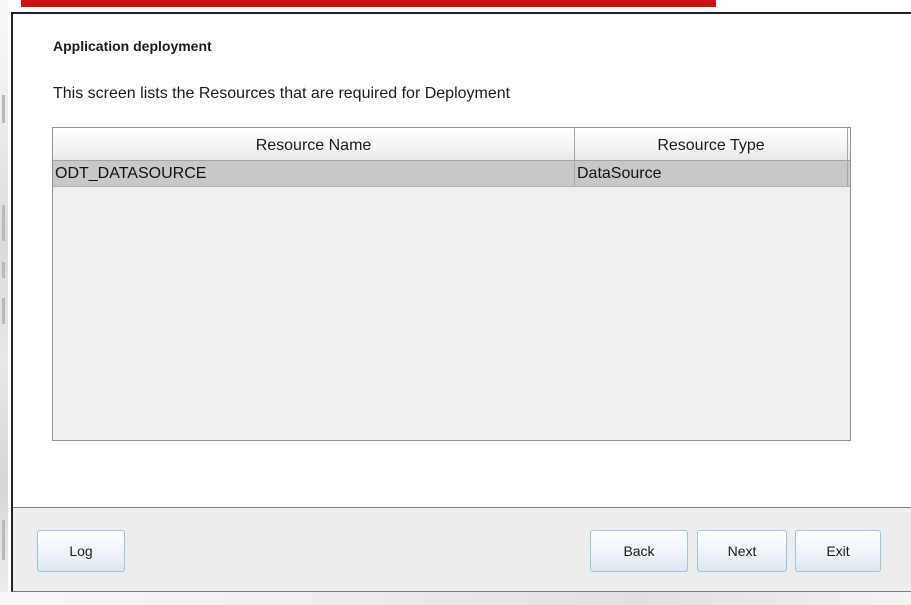  Describe the element at coordinates (455, 598) in the screenshot. I see `window-bottom-edge` at that location.